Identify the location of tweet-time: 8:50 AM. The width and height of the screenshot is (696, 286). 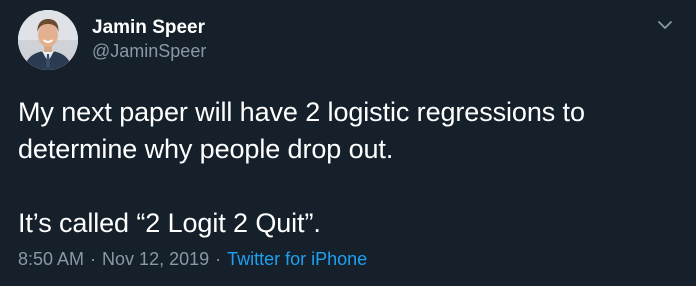
(51, 259).